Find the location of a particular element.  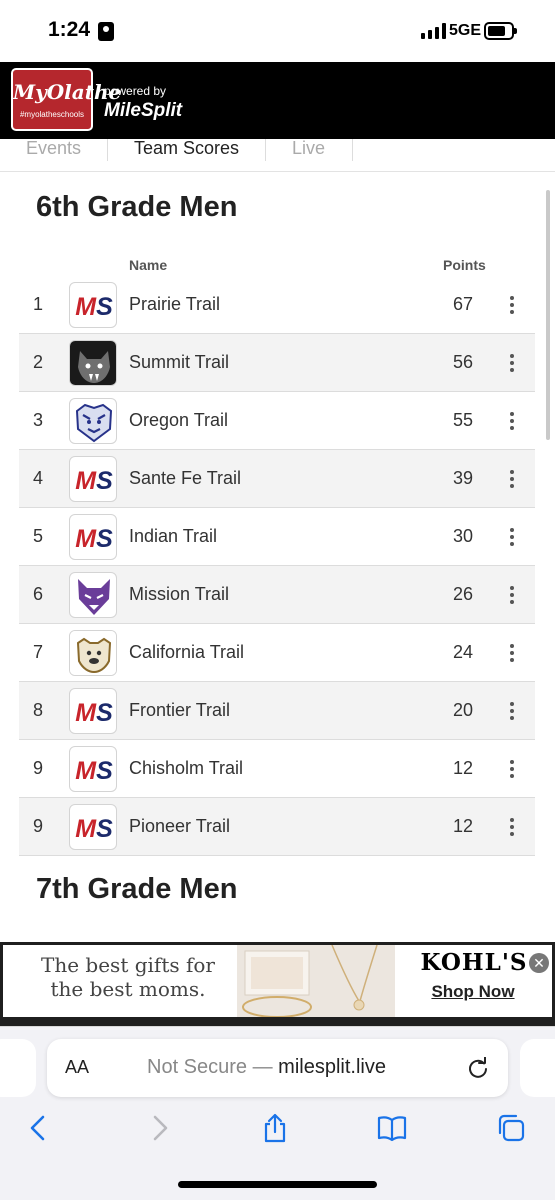

forward-icon is located at coordinates (159, 1128).